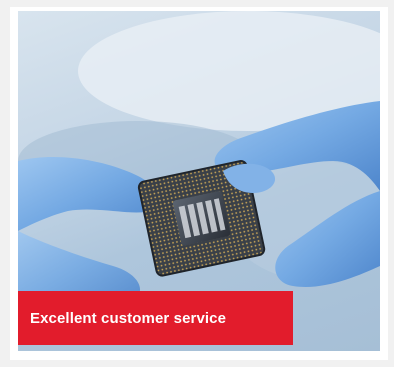 This screenshot has width=394, height=367. I want to click on caption-text: Excellent customer service, so click(128, 318).